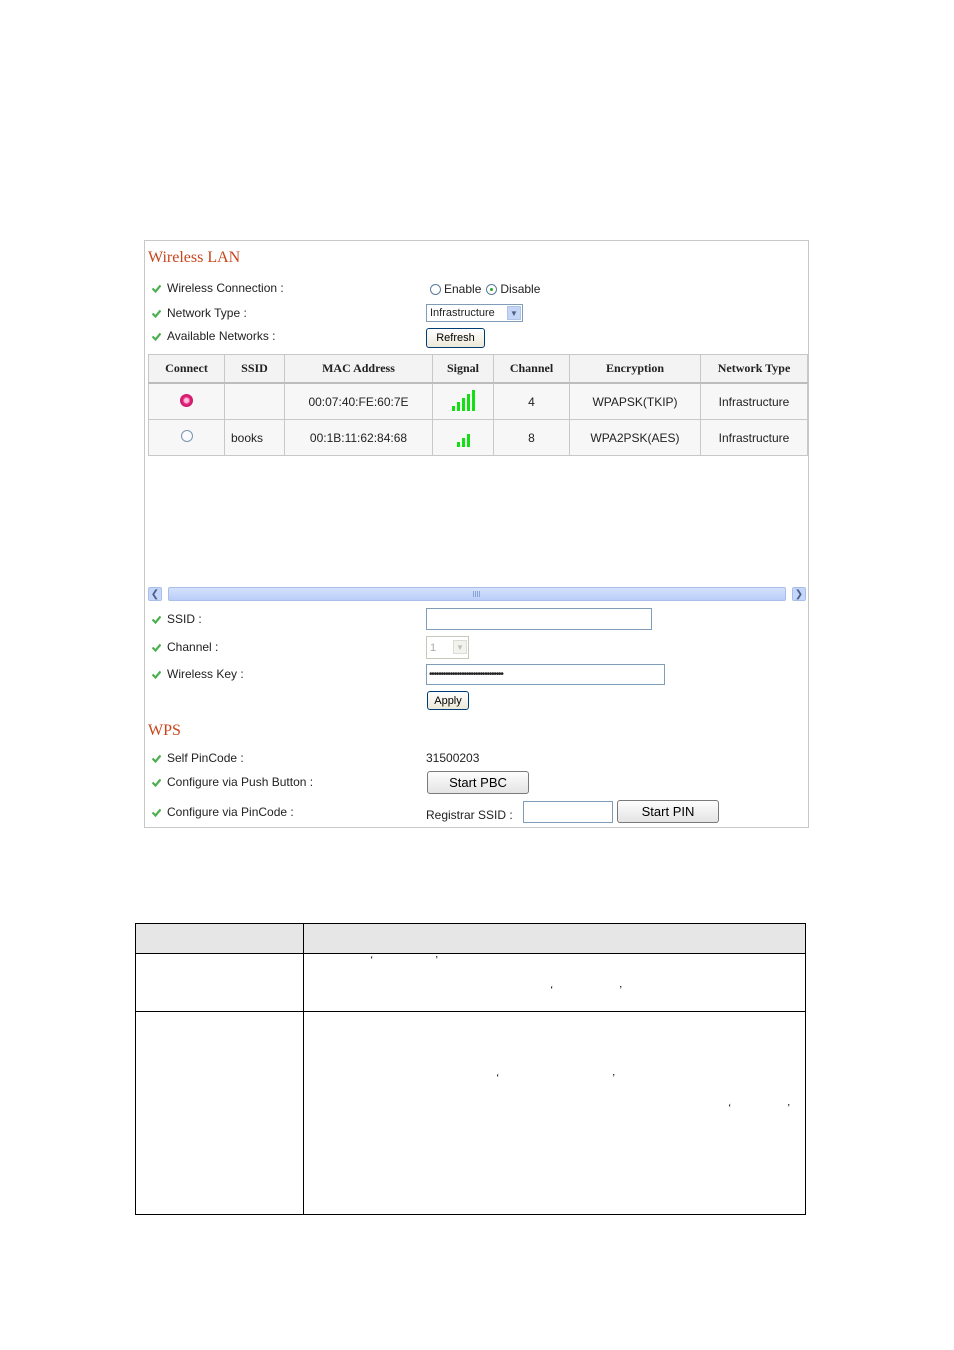 The width and height of the screenshot is (954, 1350). Describe the element at coordinates (531, 437) in the screenshot. I see `channel-cell: 8` at that location.